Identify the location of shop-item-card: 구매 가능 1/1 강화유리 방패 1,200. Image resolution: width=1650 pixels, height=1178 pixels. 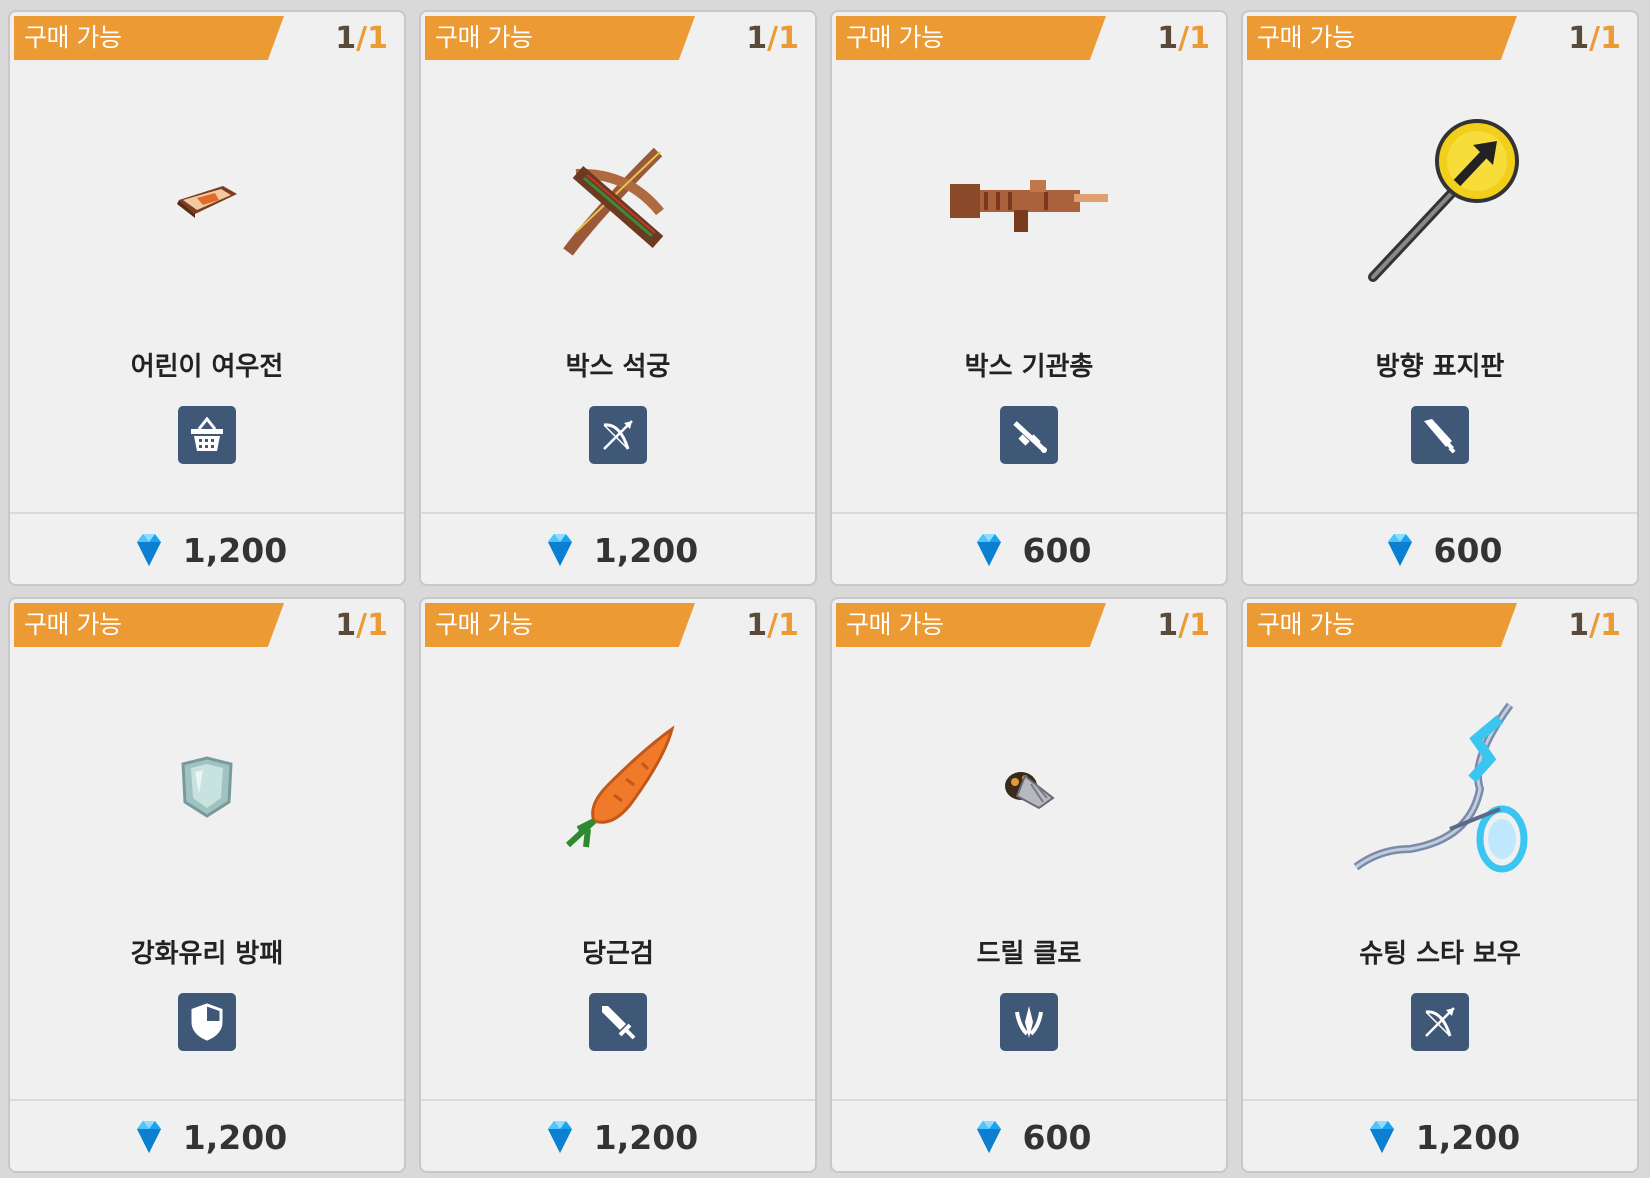
(207, 885).